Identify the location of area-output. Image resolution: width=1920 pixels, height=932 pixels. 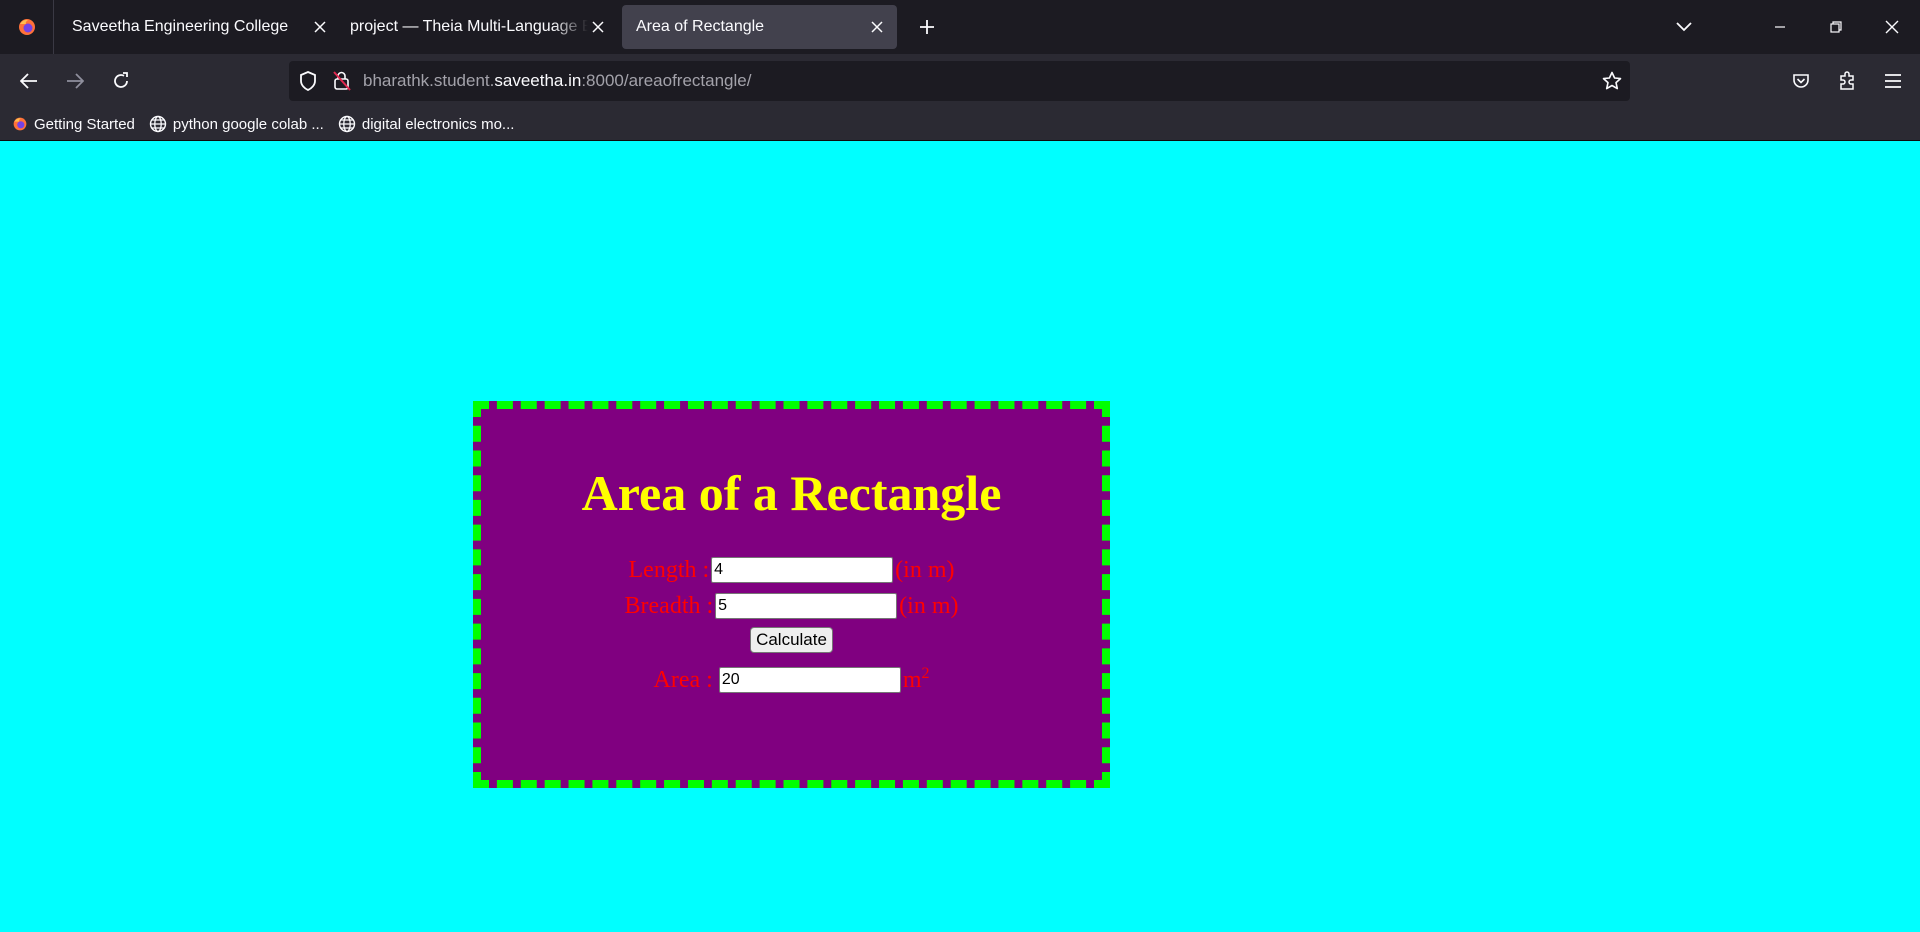
(809, 680).